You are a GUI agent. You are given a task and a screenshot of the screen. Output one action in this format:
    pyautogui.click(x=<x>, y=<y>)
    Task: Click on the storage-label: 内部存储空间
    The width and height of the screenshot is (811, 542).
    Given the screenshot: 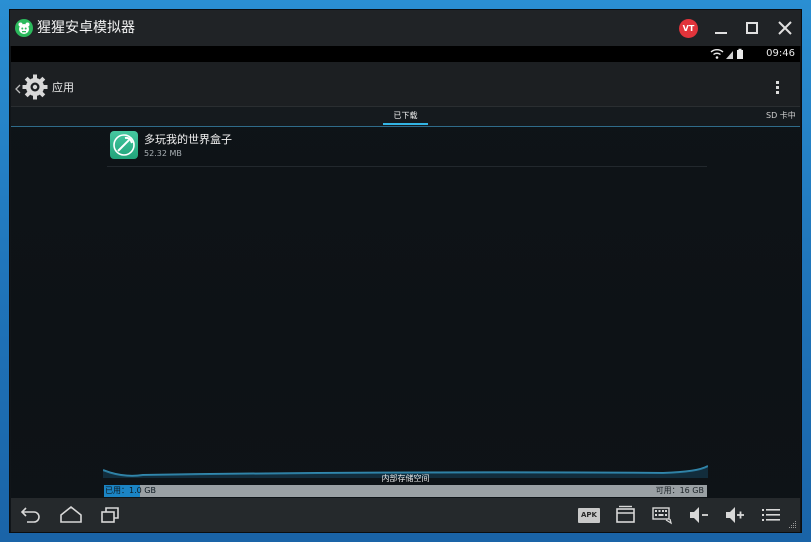 What is the action you would take?
    pyautogui.click(x=405, y=478)
    